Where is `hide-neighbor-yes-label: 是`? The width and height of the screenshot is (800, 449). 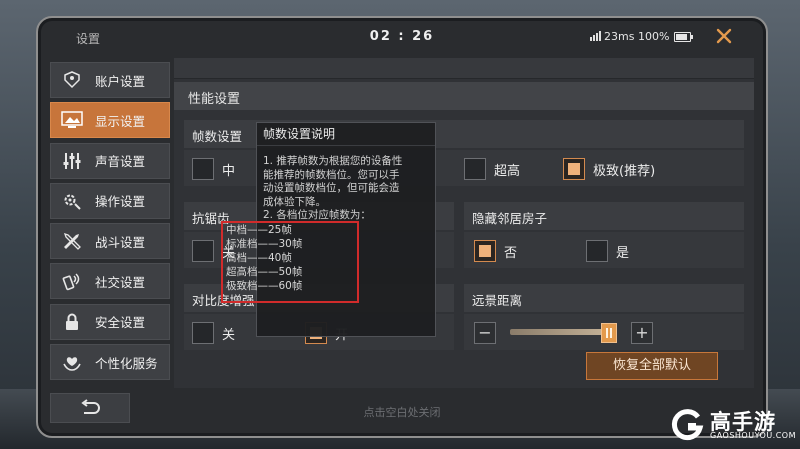
hide-neighbor-yes-label: 是 is located at coordinates (623, 253).